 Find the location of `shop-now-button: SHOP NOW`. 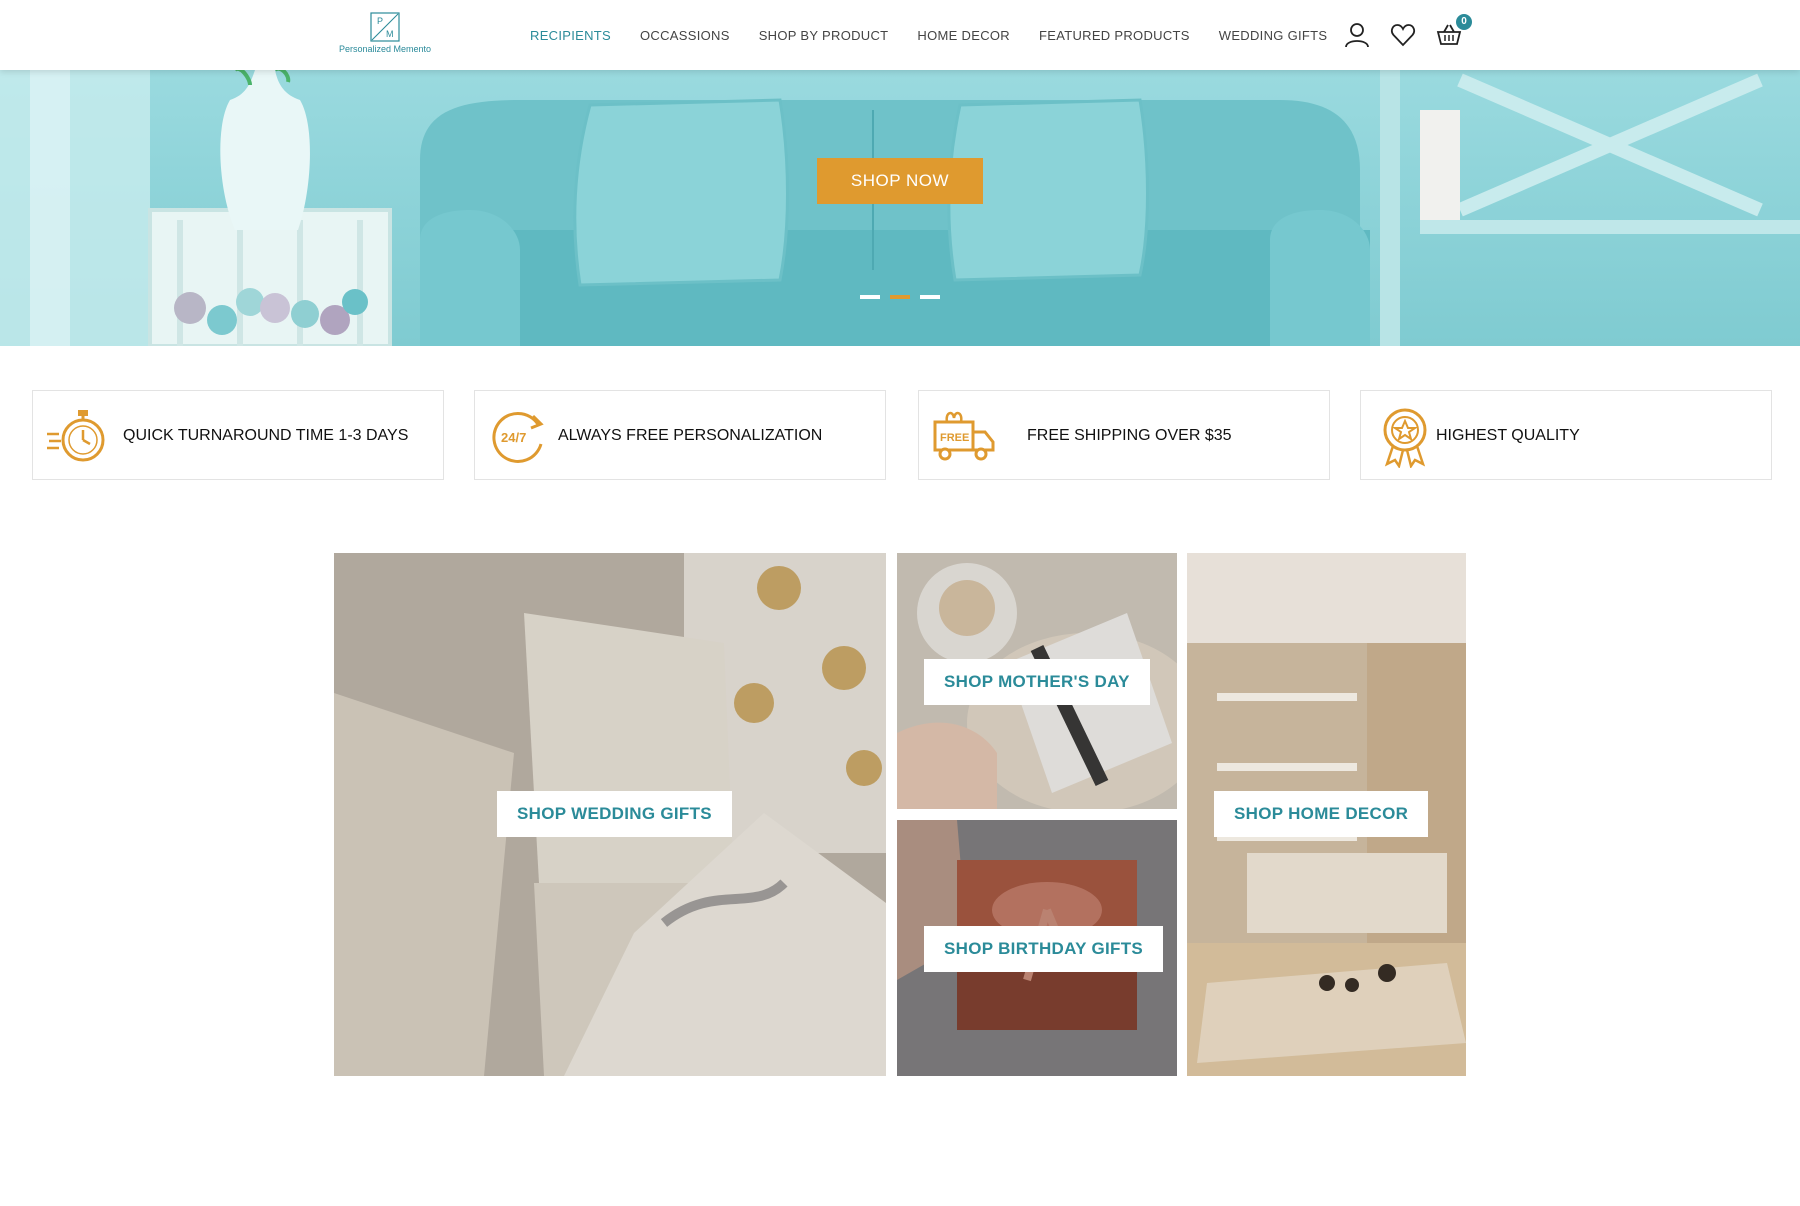

shop-now-button: SHOP NOW is located at coordinates (900, 181).